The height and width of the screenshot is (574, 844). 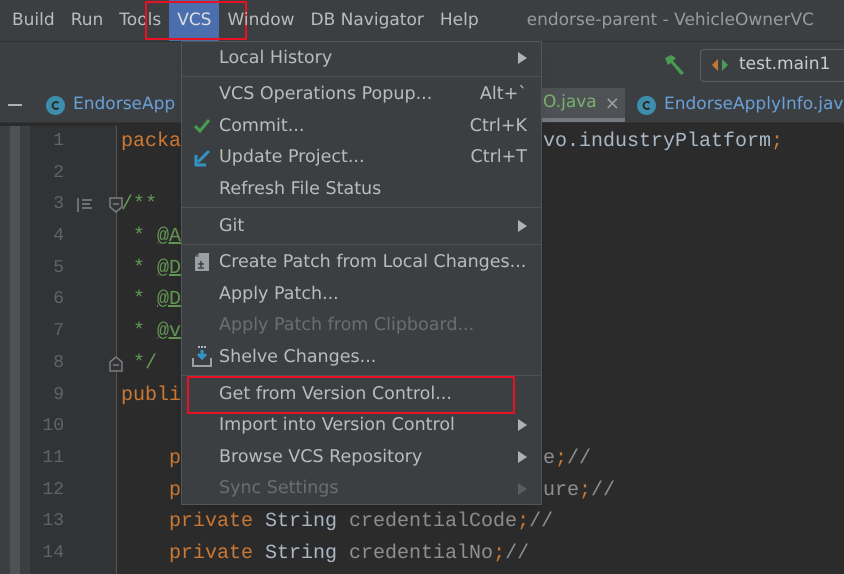 What do you see at coordinates (157, 236) in the screenshot?
I see `code-line: * @A` at bounding box center [157, 236].